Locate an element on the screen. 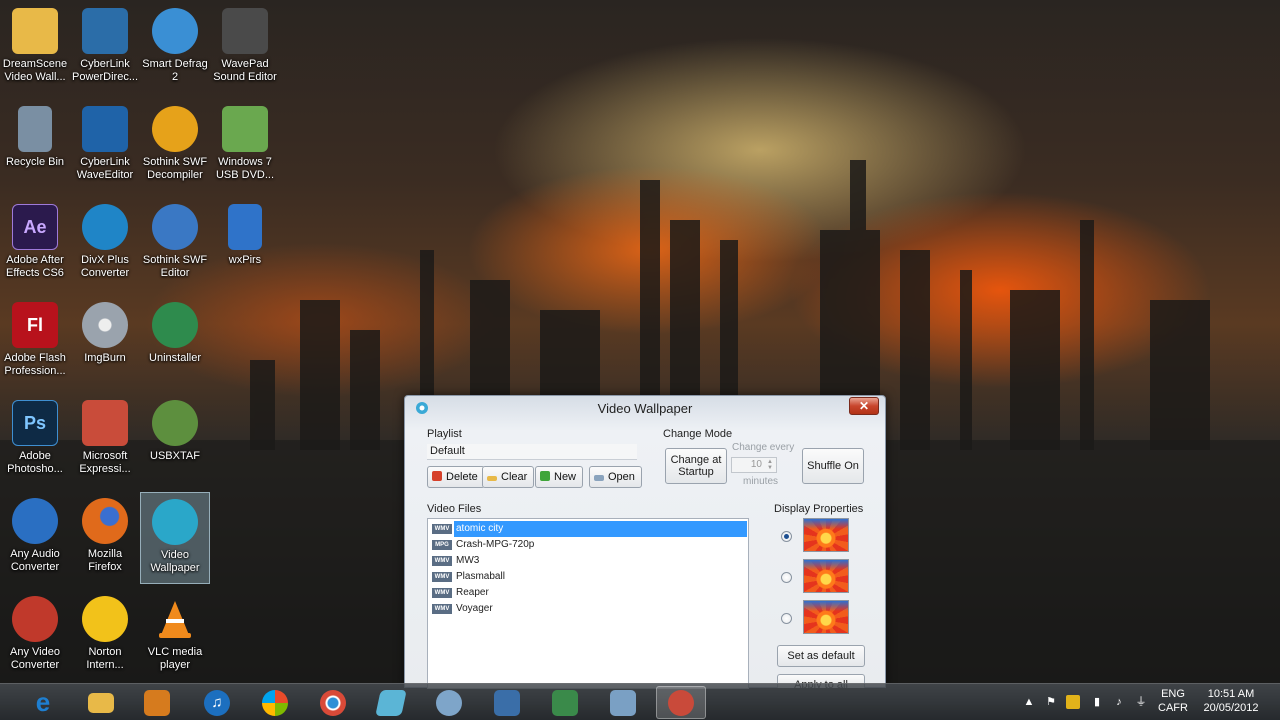 This screenshot has height=720, width=1280. windows-store-icon is located at coordinates (275, 702).